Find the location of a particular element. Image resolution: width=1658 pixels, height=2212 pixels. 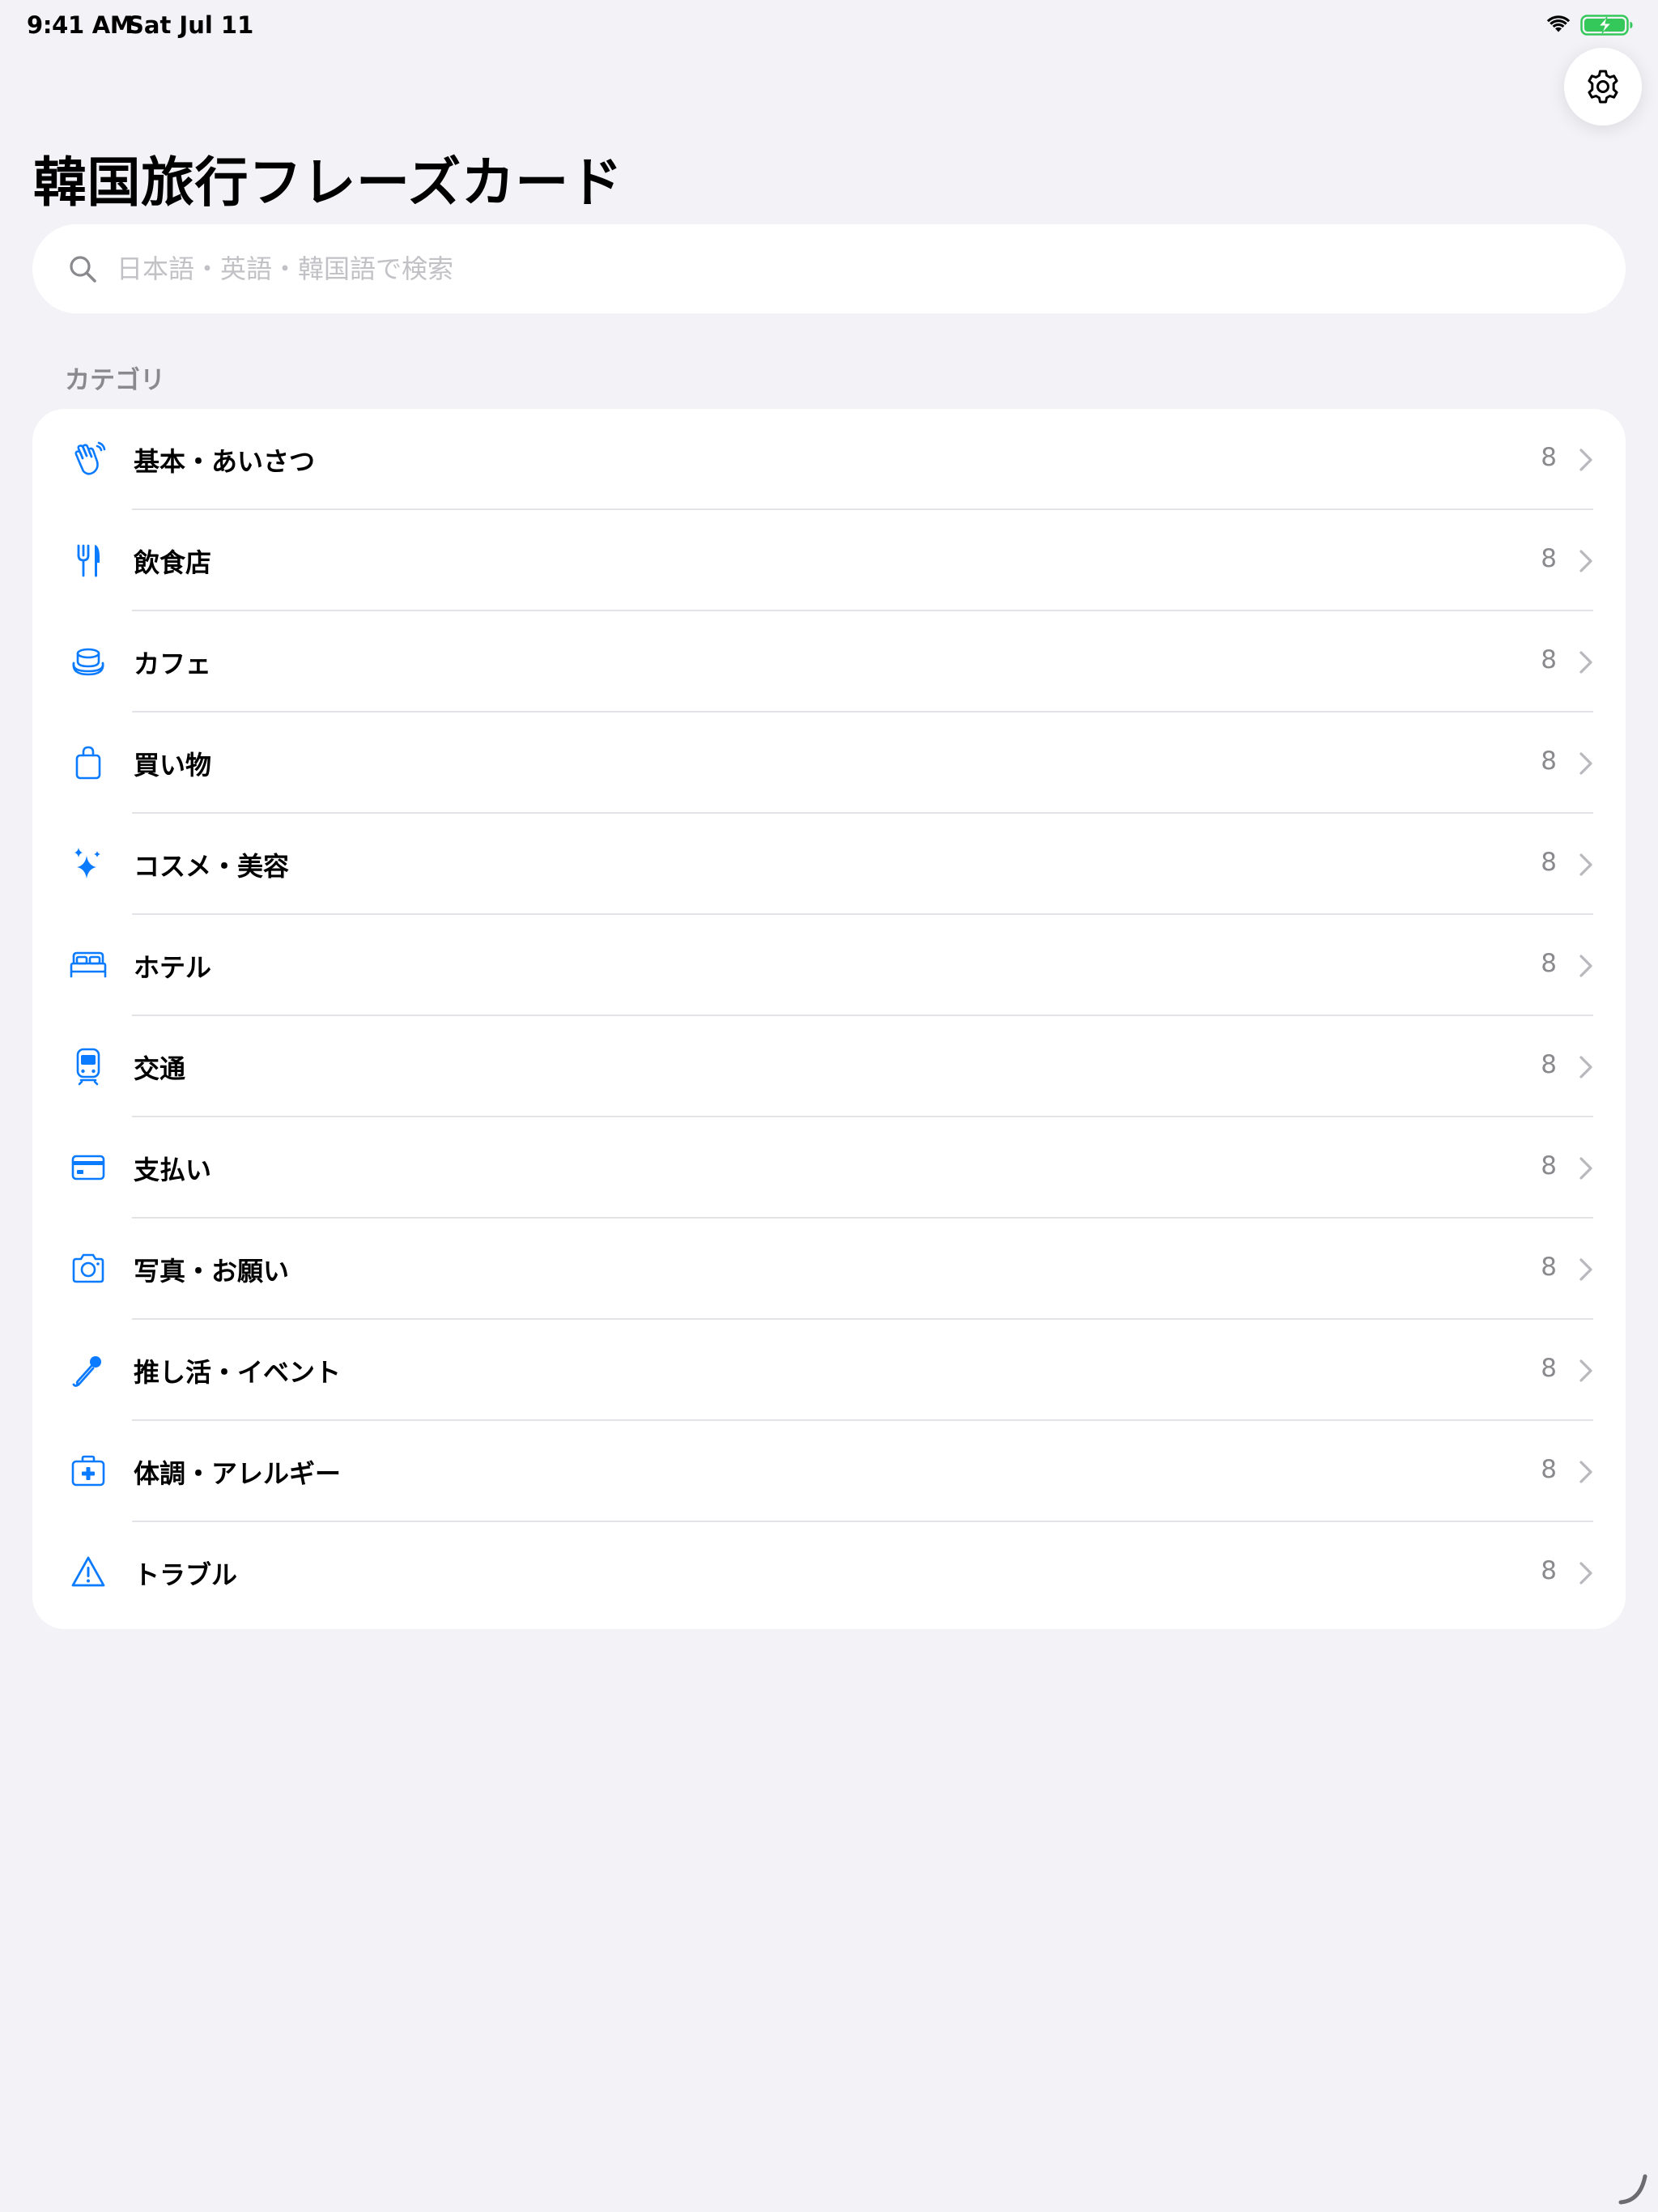

category-row-cosmetics: コスメ・美容 8 is located at coordinates (829, 865).